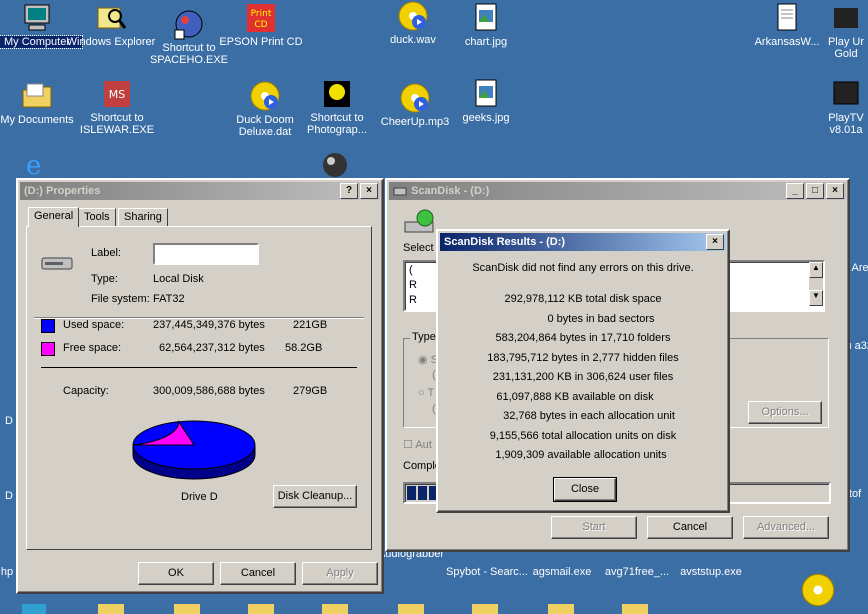  Describe the element at coordinates (601, 319) in the screenshot. I see `results-bad-sectors: 0 bytes in bad sectors` at that location.